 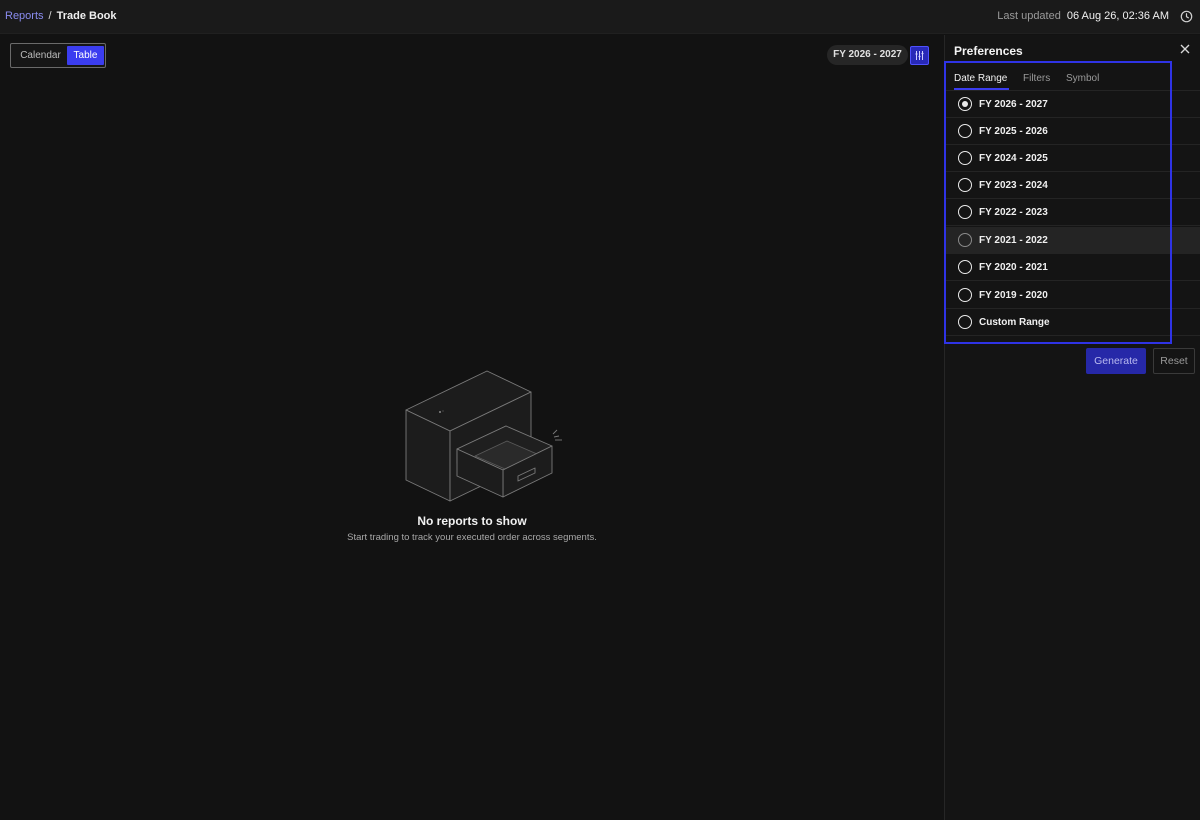 What do you see at coordinates (1116, 361) in the screenshot?
I see `generate-button: Generate` at bounding box center [1116, 361].